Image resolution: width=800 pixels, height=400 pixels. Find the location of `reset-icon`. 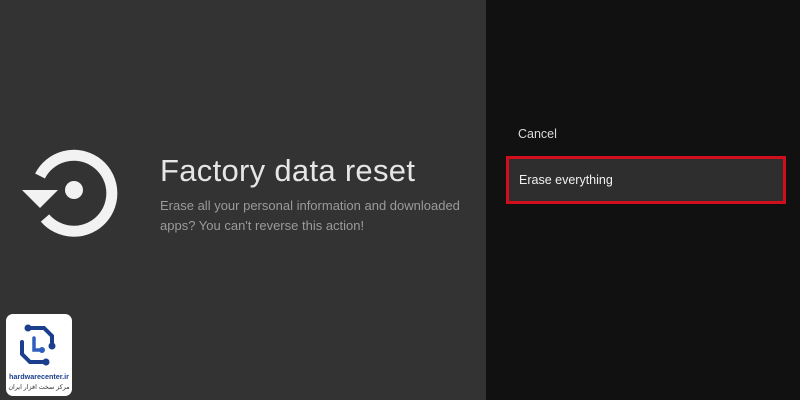

reset-icon is located at coordinates (70, 193).